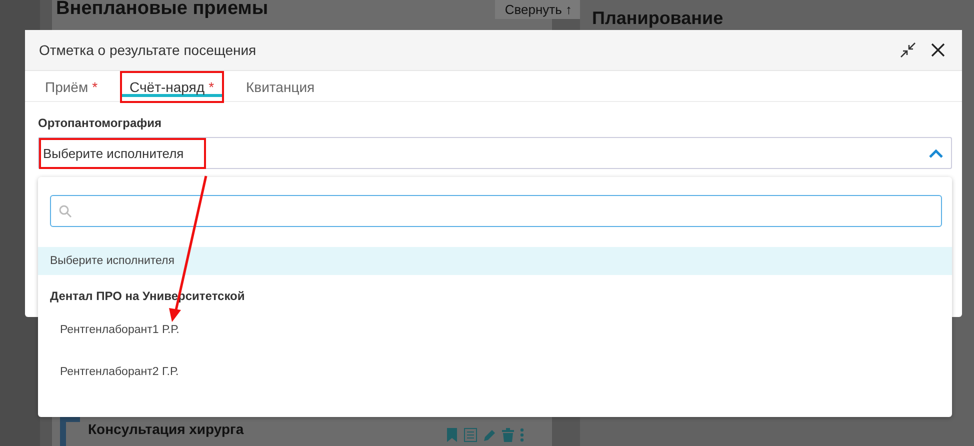 Image resolution: width=974 pixels, height=446 pixels. Describe the element at coordinates (495, 261) in the screenshot. I see `dropdown-option: Выберите исполнителя` at that location.